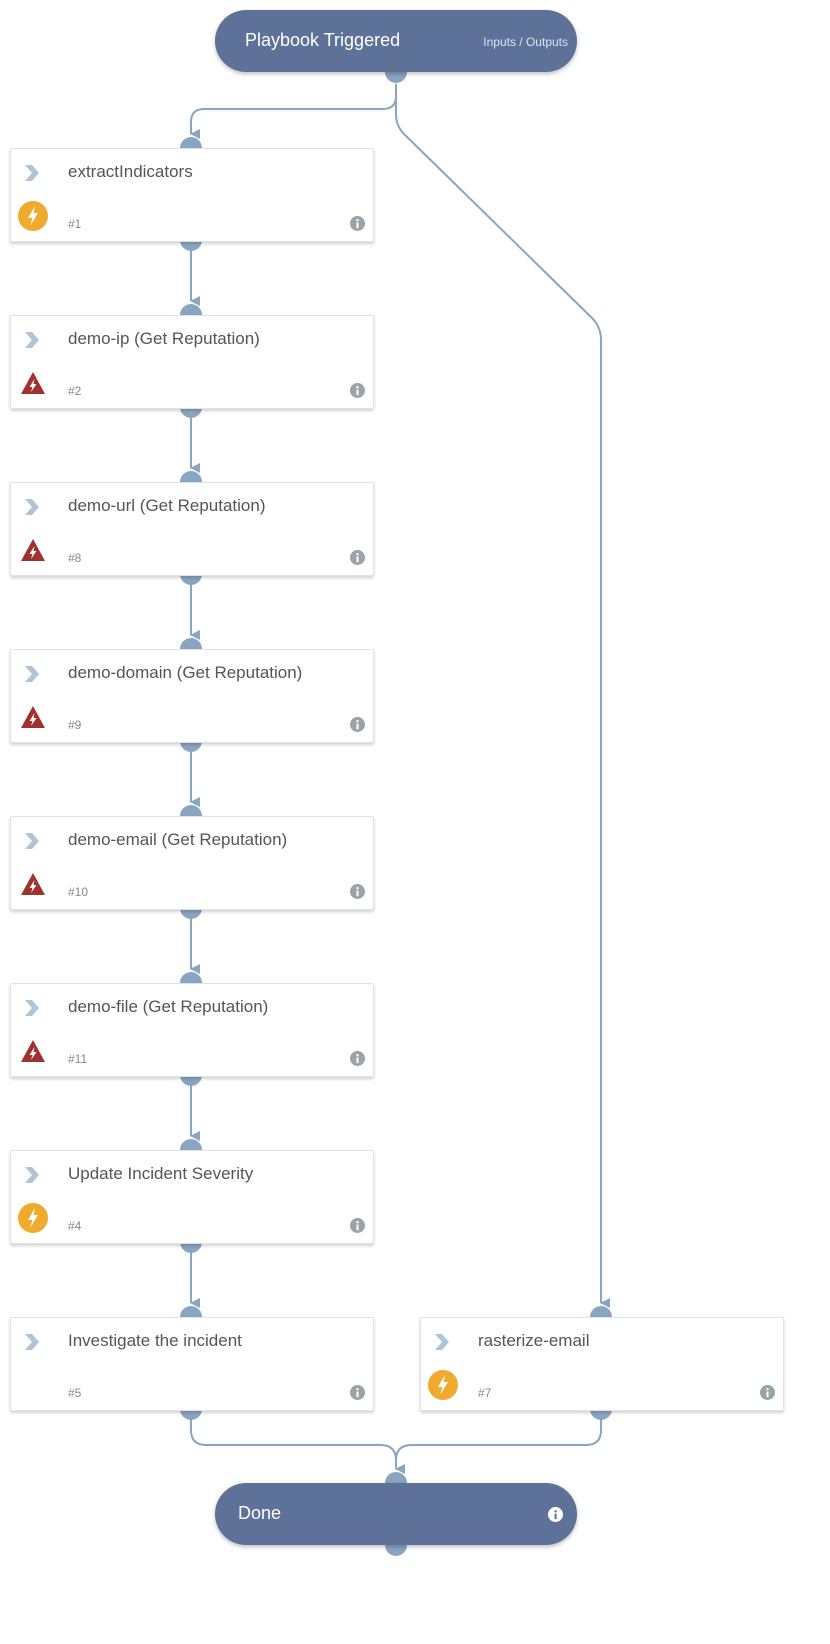 The height and width of the screenshot is (1644, 830). Describe the element at coordinates (485, 1393) in the screenshot. I see `task-number: #7` at that location.